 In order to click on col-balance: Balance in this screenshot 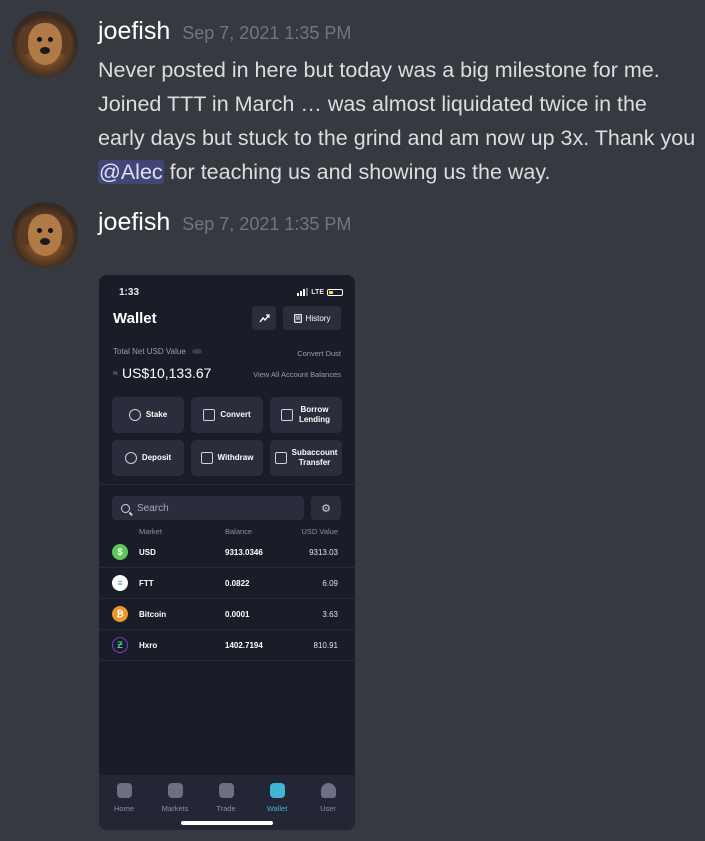, I will do `click(239, 531)`.